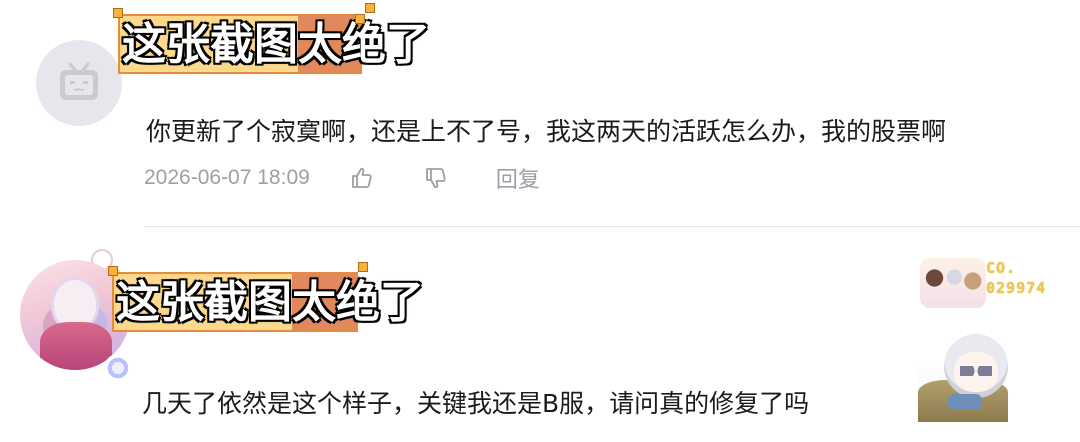  Describe the element at coordinates (476, 403) in the screenshot. I see `comment-text: 几天了依然是这个样子，关键我还是B服，请问真的修复了吗` at that location.